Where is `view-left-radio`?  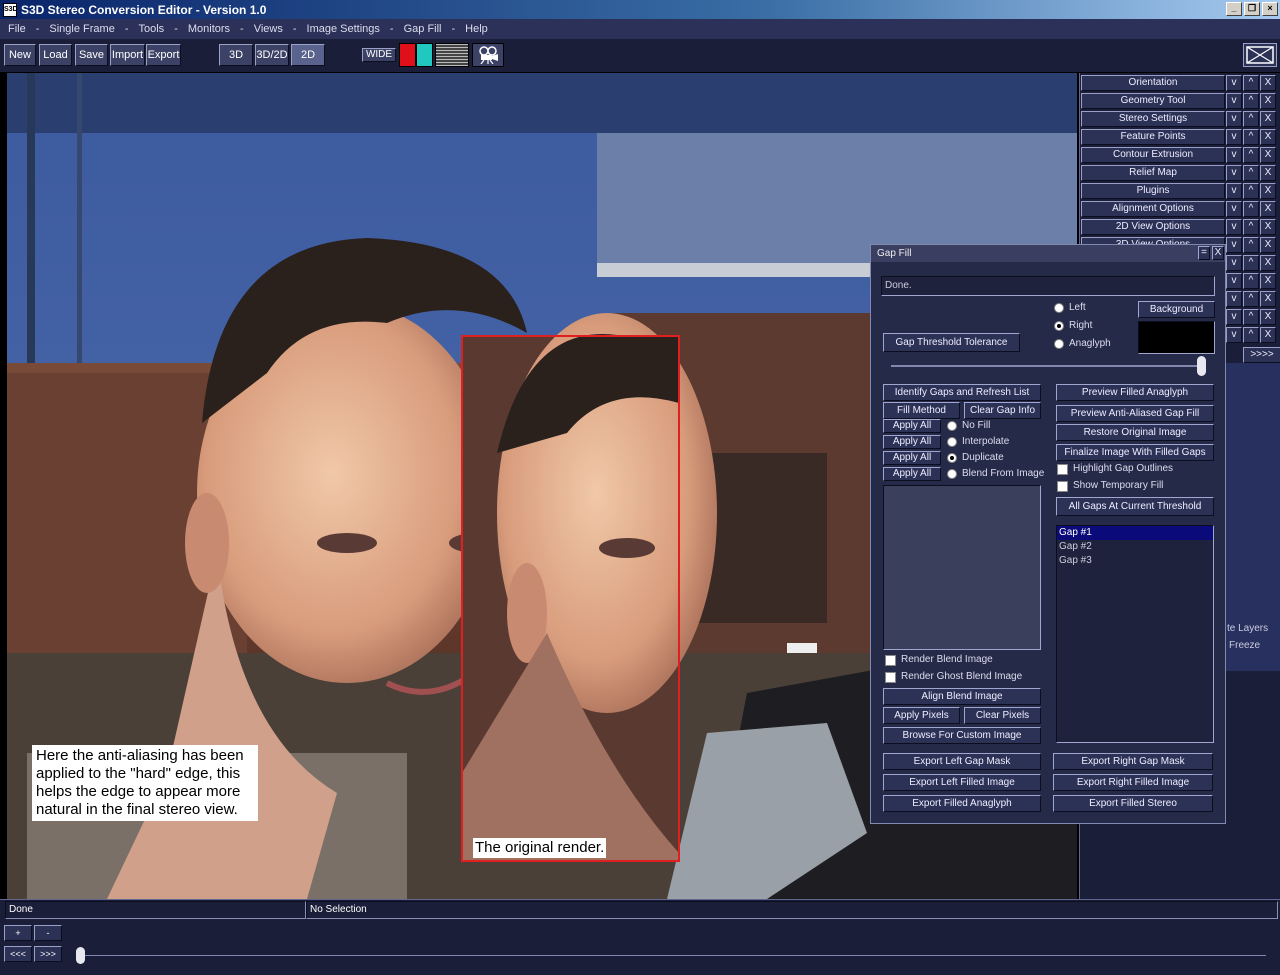 view-left-radio is located at coordinates (1059, 308).